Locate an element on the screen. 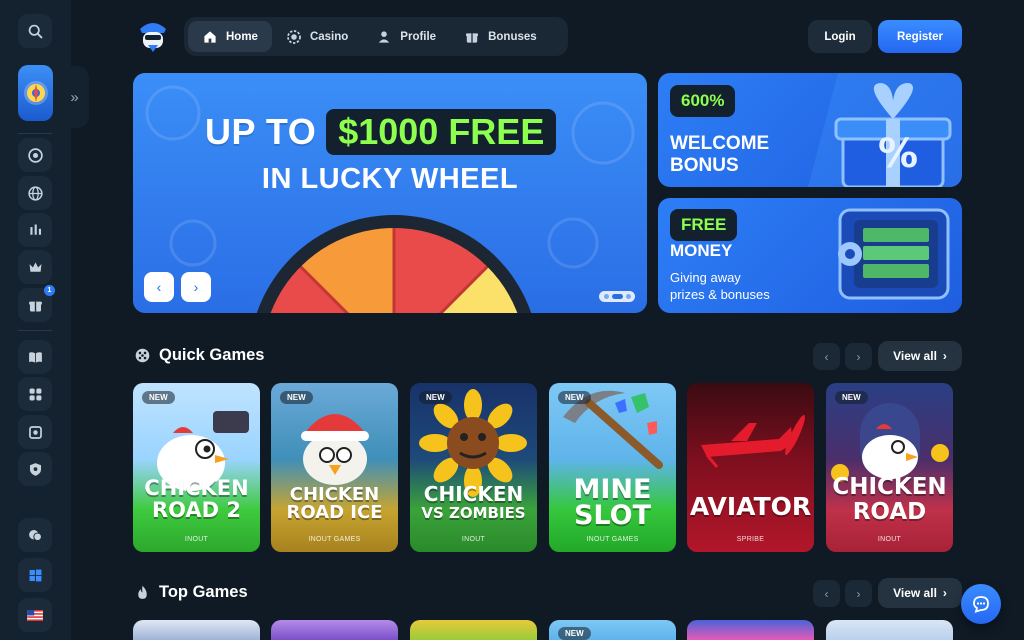 This screenshot has height=640, width=1024. game-card-mine-slot: NEW MINE SLOT INOUT GAMES is located at coordinates (612, 467).